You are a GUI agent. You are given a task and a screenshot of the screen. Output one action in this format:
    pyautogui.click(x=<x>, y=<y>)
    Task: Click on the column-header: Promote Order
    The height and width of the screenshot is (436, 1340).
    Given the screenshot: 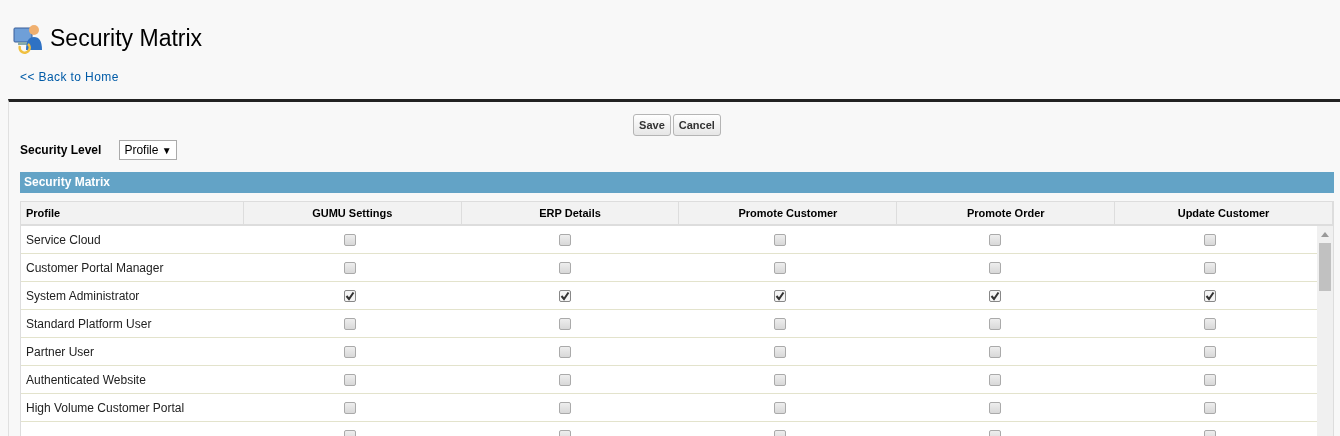 What is the action you would take?
    pyautogui.click(x=1006, y=213)
    